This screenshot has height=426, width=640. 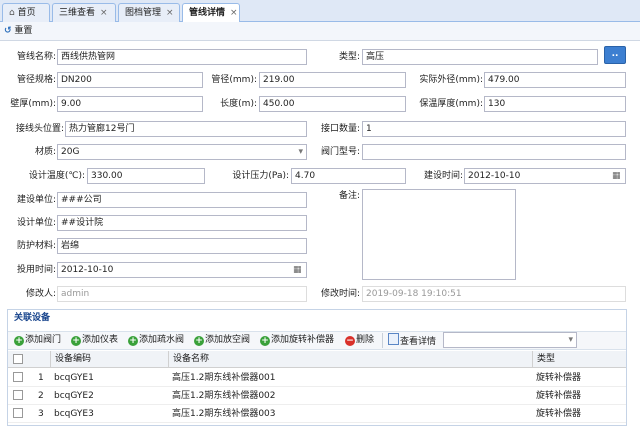 What do you see at coordinates (94, 340) in the screenshot?
I see `add-meter-button: + 添加仪表` at bounding box center [94, 340].